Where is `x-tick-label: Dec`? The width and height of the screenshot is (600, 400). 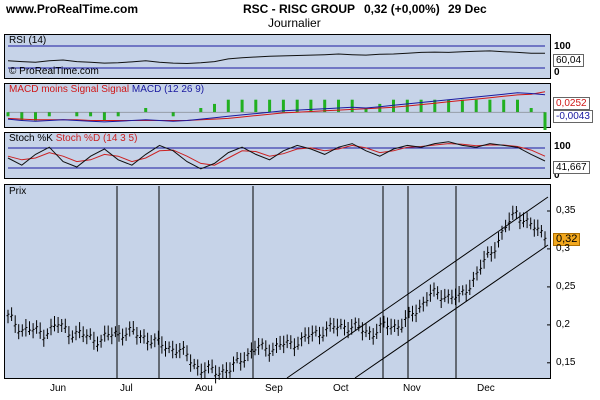 x-tick-label: Dec is located at coordinates (486, 388).